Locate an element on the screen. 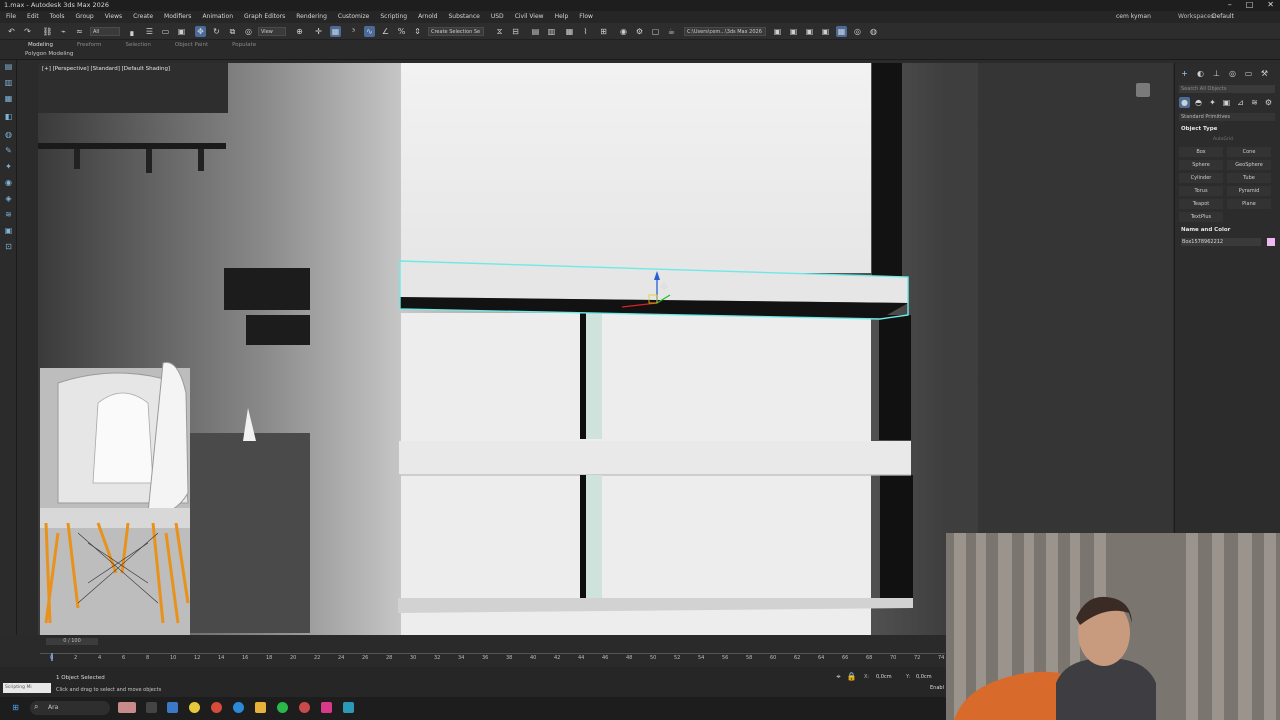 The image size is (1280, 720). time-slider: 0 / 100 is located at coordinates (72, 641).